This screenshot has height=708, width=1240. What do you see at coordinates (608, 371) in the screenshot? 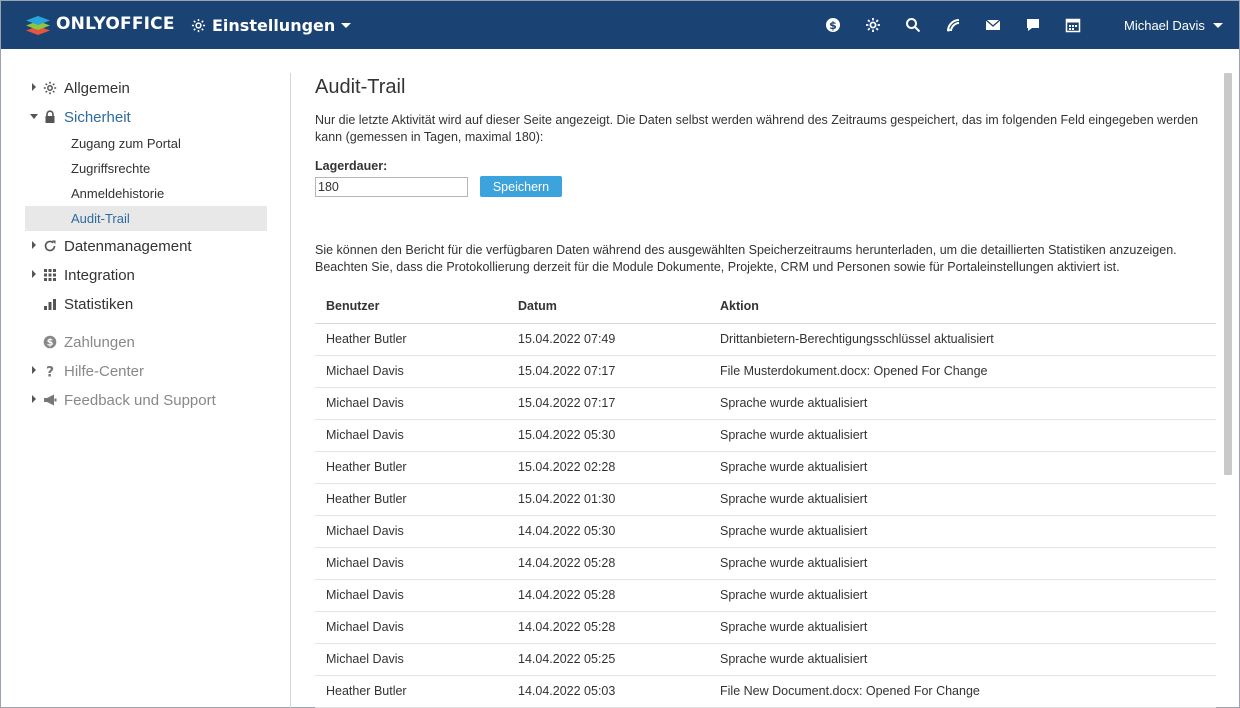
I see `cell-datum: 15.04.2022 07:17` at bounding box center [608, 371].